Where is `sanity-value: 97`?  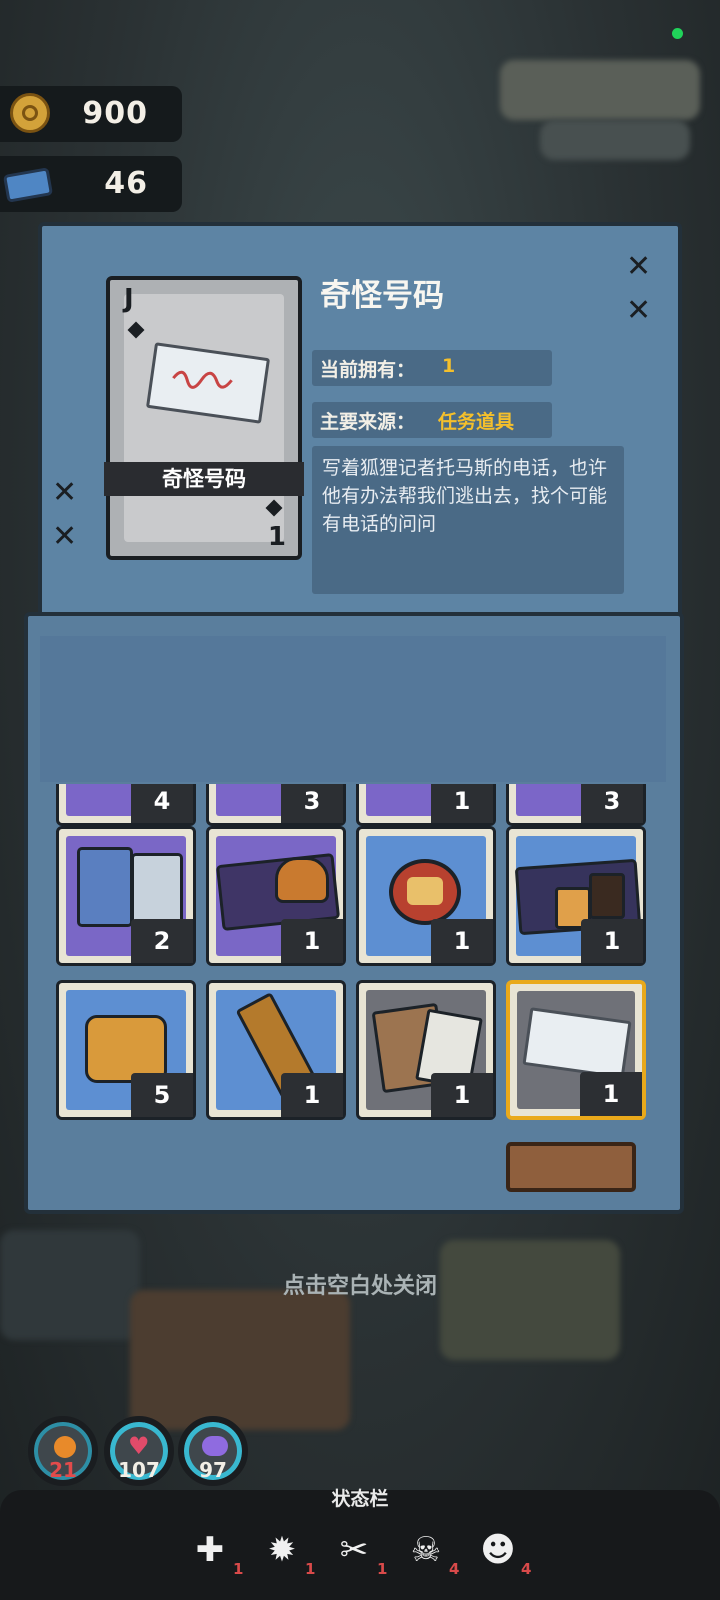
sanity-value: 97 is located at coordinates (213, 1470).